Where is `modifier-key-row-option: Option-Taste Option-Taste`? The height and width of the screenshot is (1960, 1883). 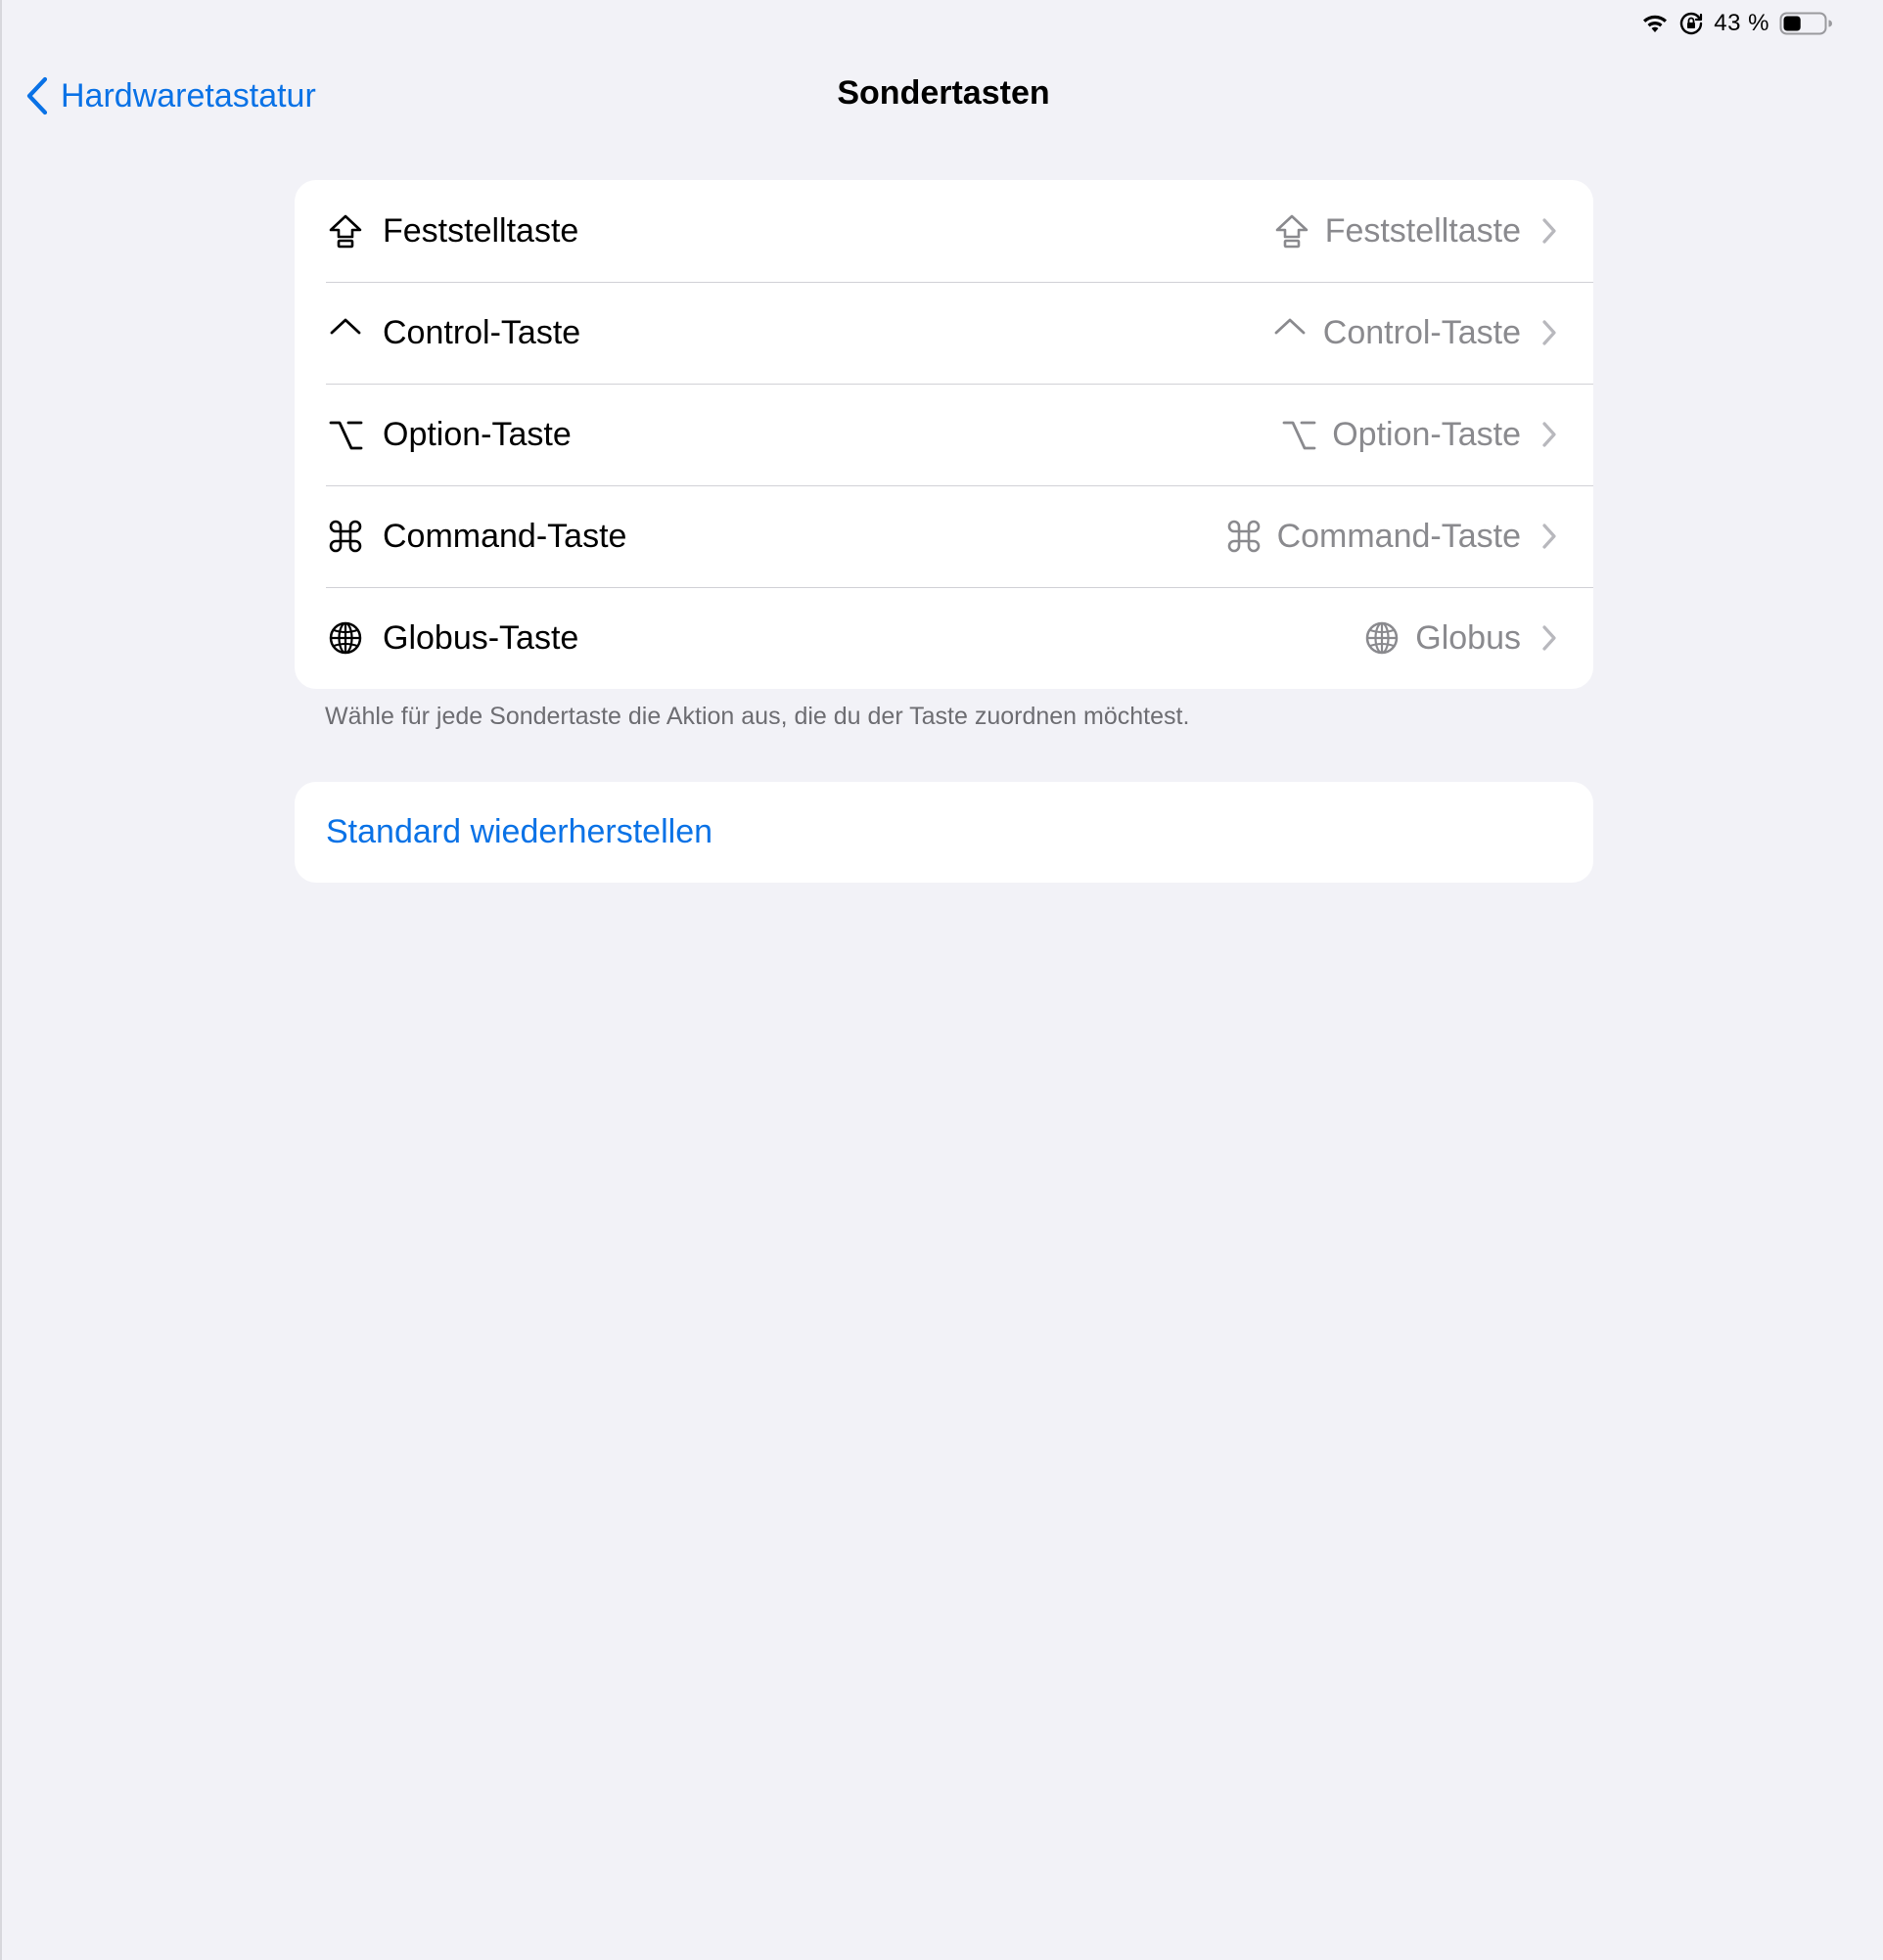 modifier-key-row-option: Option-Taste Option-Taste is located at coordinates (944, 434).